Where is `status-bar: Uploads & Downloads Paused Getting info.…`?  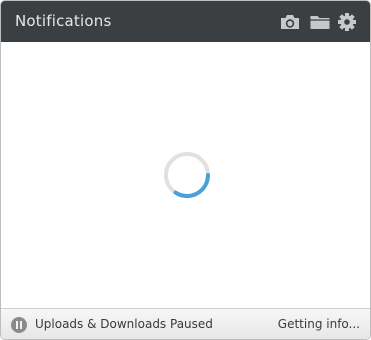
status-bar: Uploads & Downloads Paused Getting info.… is located at coordinates (185, 323).